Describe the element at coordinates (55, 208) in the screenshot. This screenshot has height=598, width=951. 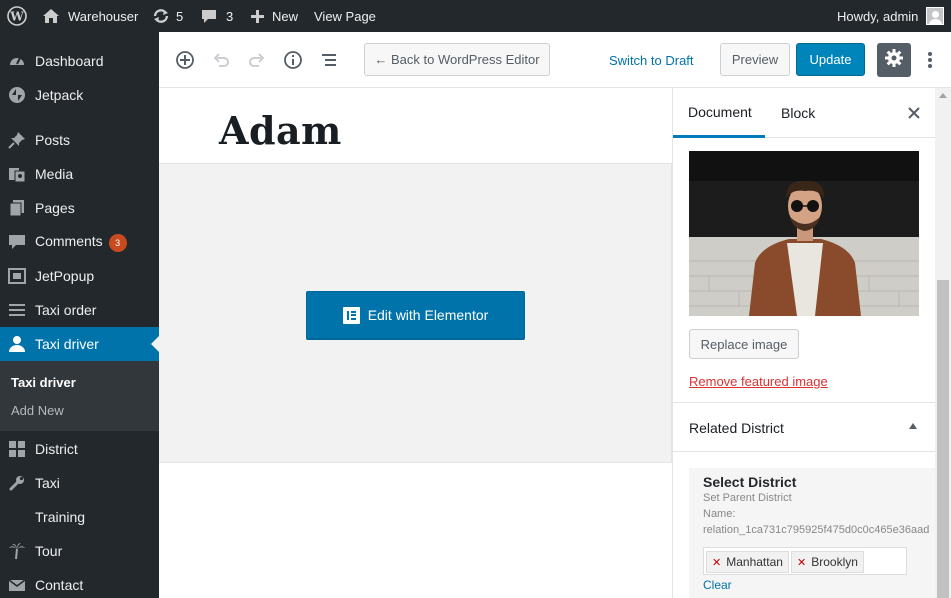
I see `sidebar-item-label: Pages` at that location.